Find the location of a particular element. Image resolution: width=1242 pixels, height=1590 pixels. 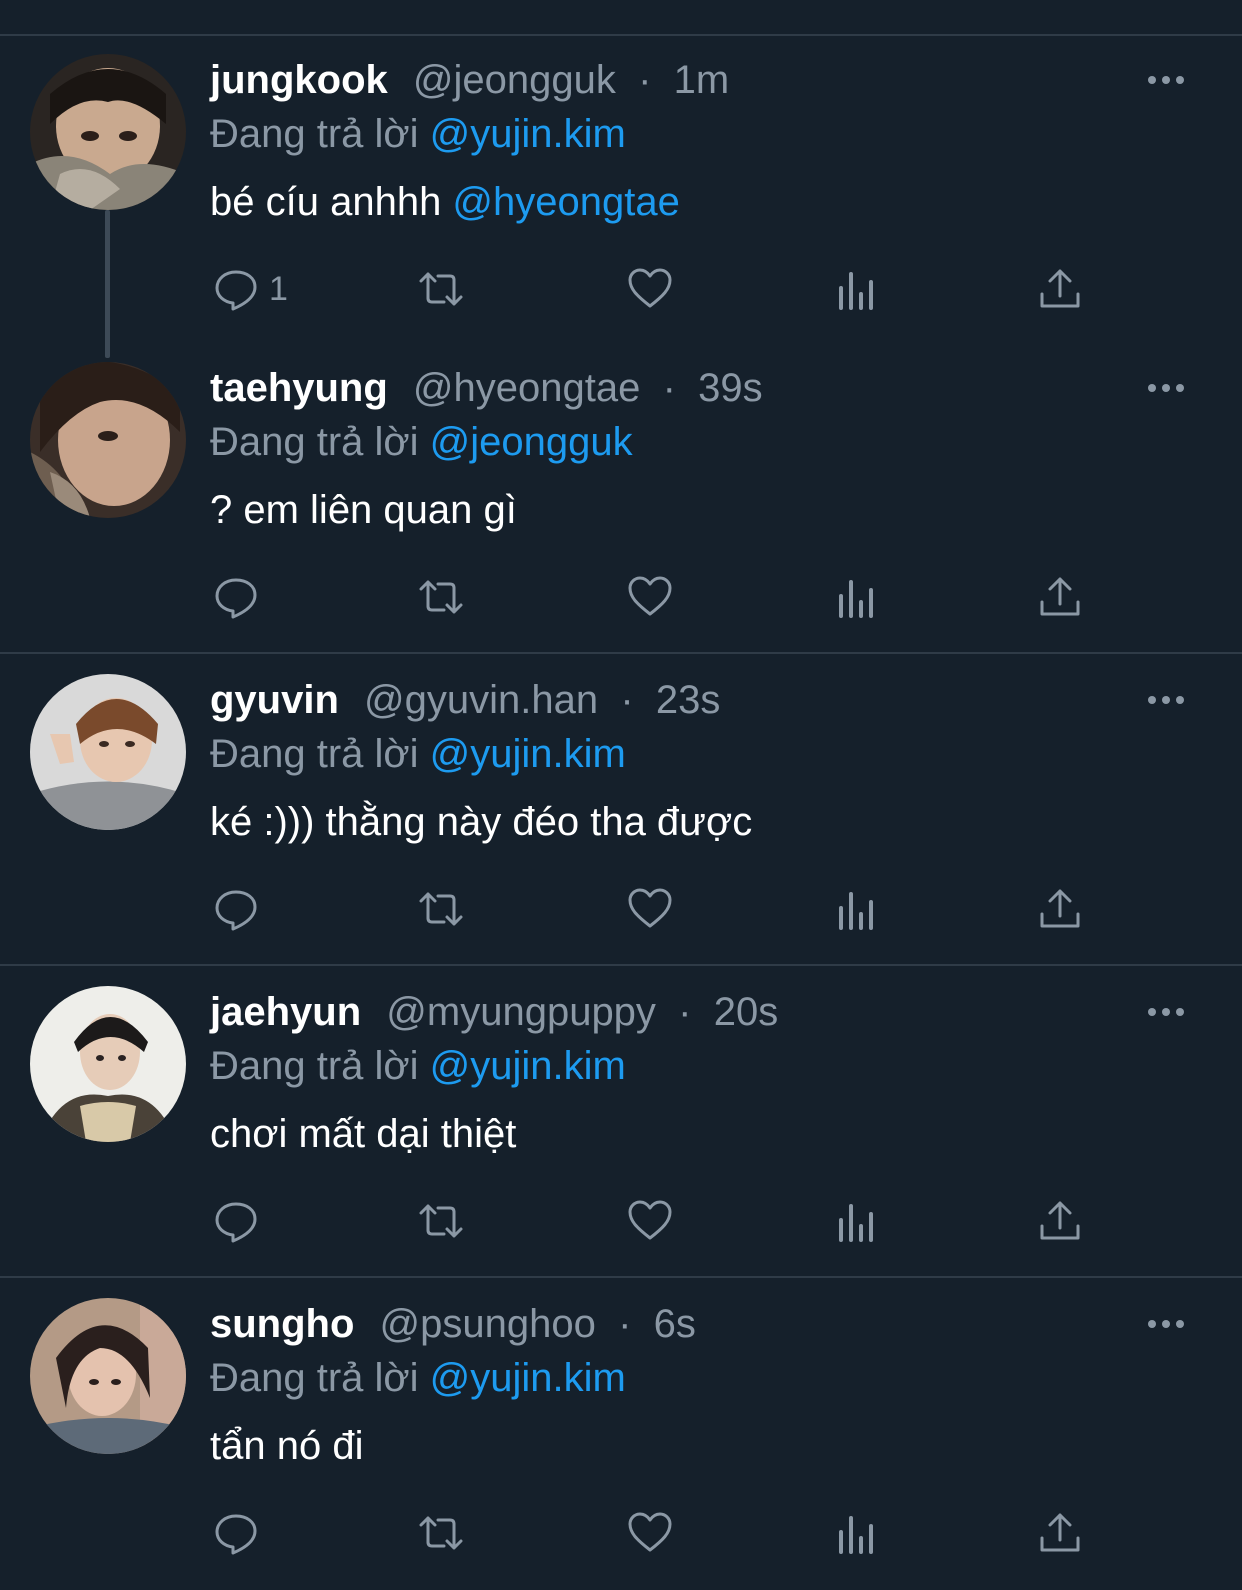

tweet-text: bé cíu anhhh @hyeongtae is located at coordinates (445, 202).